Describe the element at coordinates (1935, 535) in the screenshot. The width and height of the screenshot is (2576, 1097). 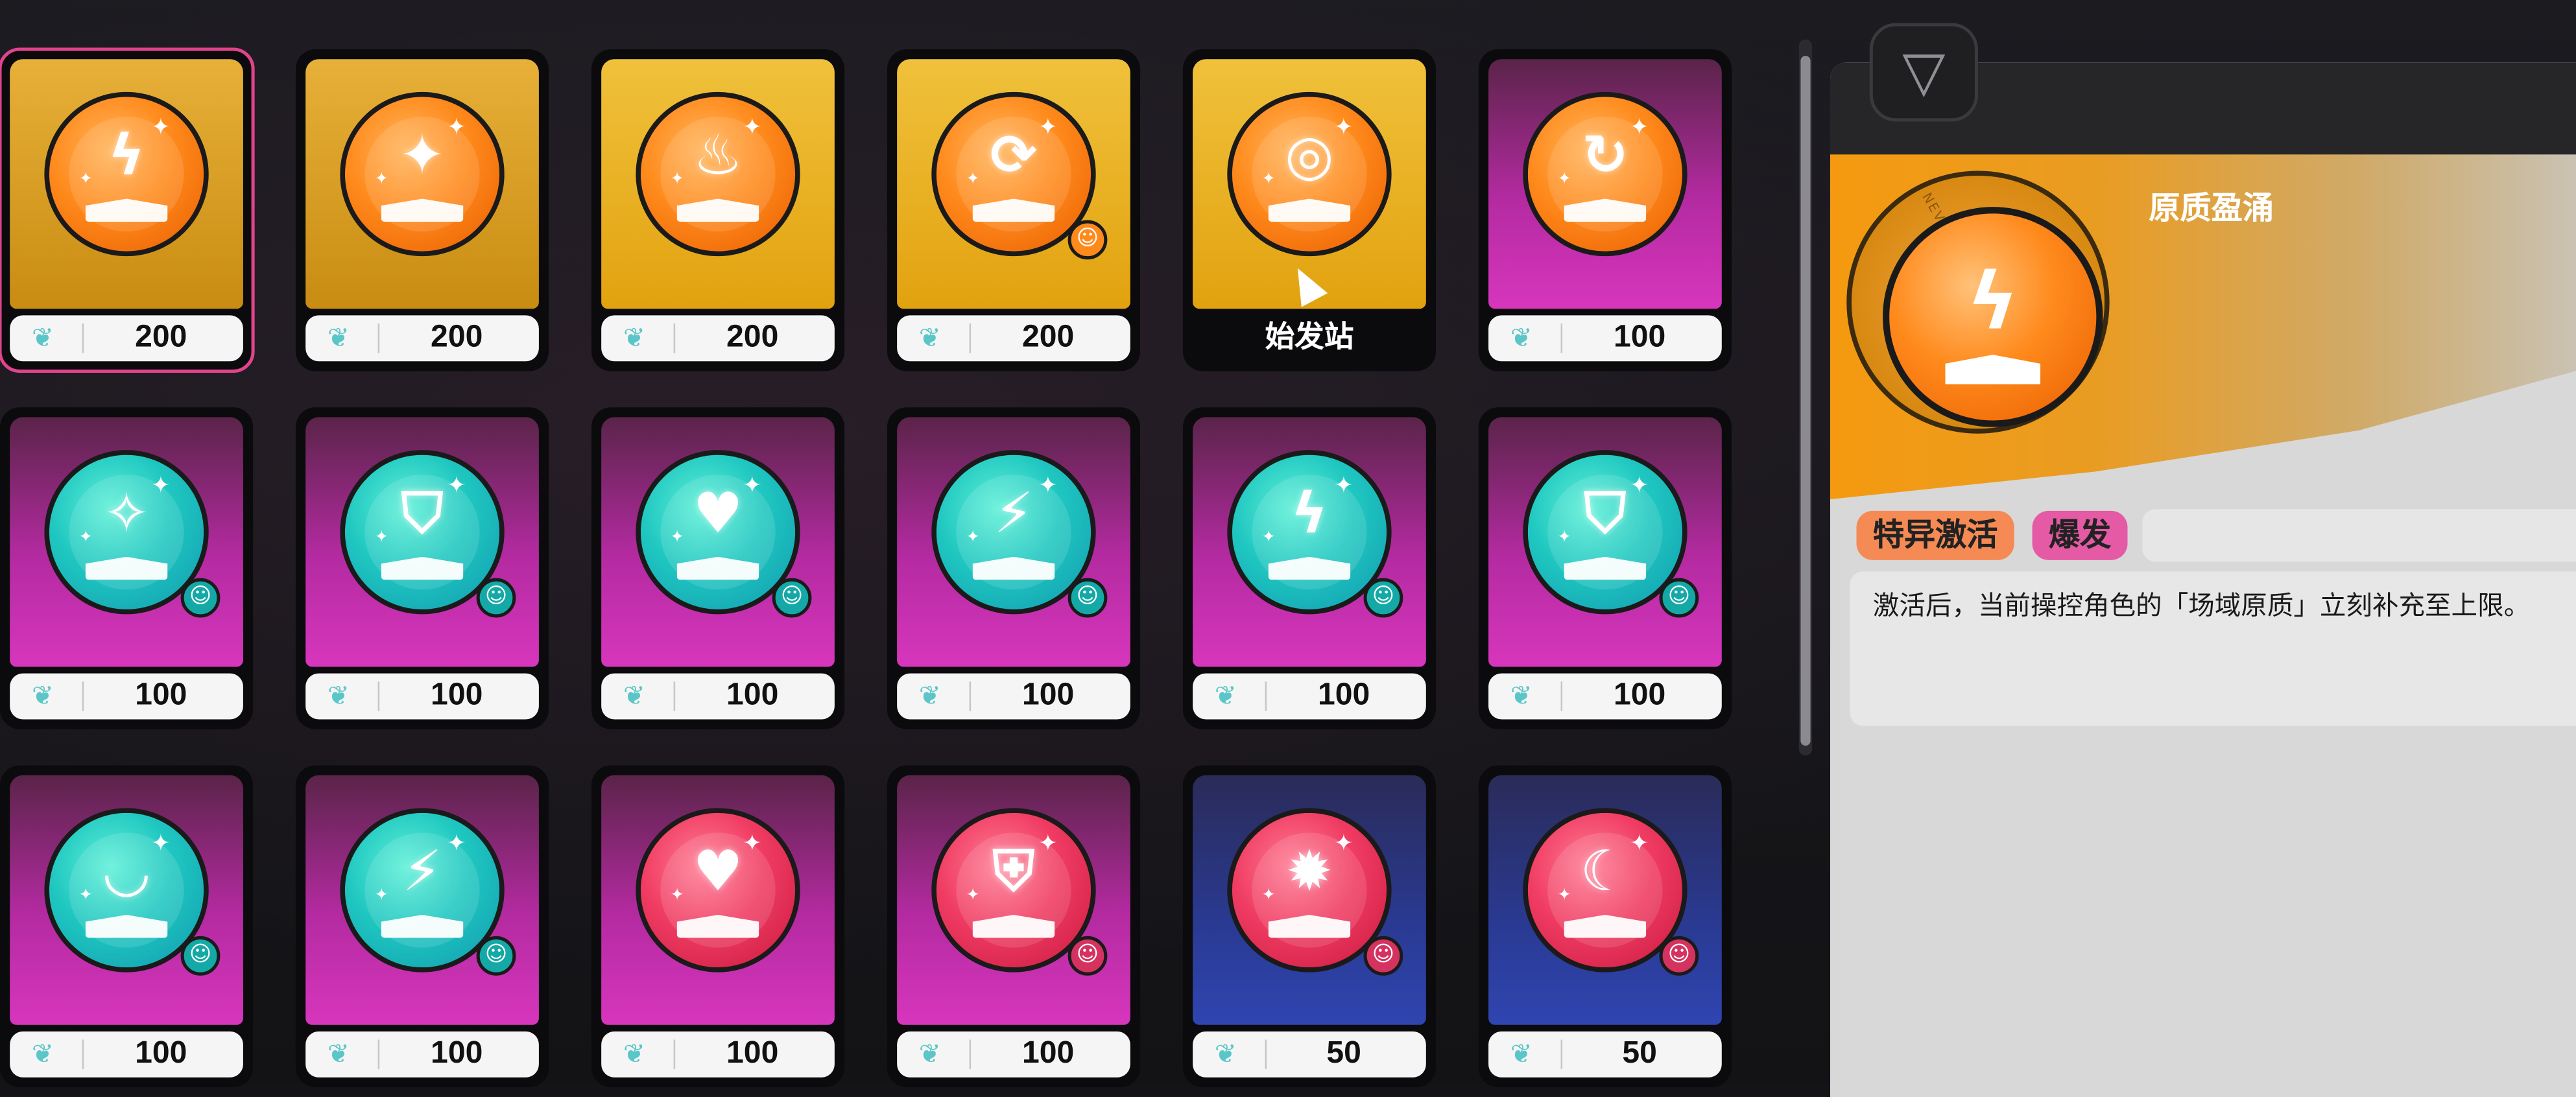
I see `tag-special-activation: 特异激活` at that location.